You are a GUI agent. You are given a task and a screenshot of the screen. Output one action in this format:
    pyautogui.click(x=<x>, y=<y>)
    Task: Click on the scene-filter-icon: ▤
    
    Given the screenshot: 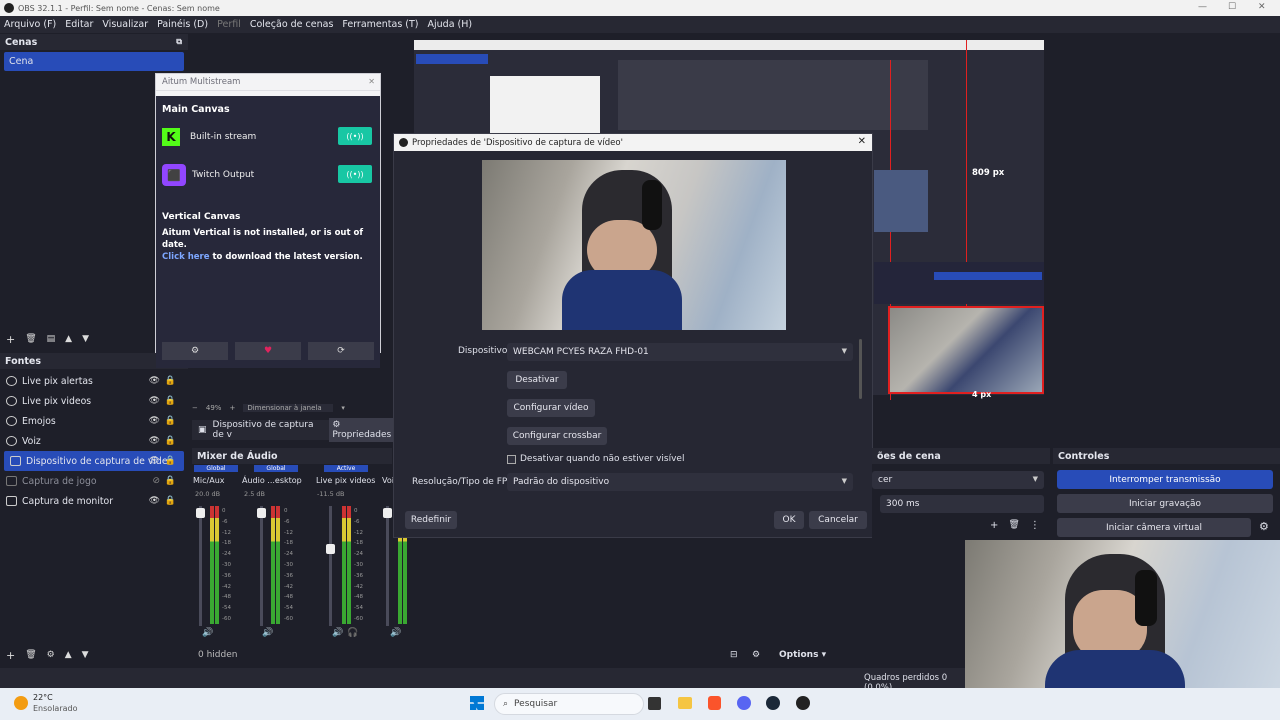 What is the action you would take?
    pyautogui.click(x=51, y=339)
    